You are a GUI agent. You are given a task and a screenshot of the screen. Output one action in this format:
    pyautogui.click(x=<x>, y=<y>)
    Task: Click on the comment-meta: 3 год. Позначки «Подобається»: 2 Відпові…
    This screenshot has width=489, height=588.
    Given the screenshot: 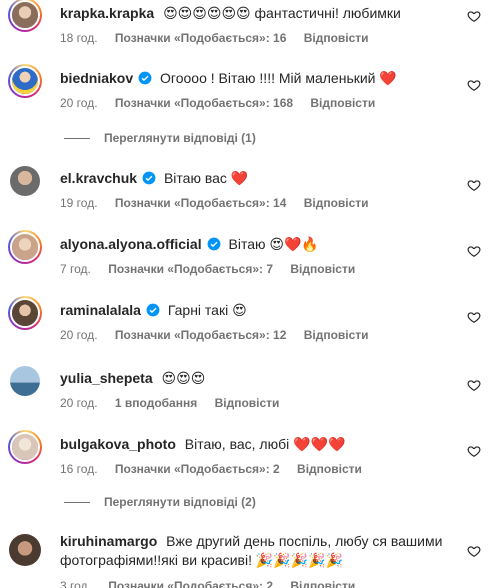 What is the action you would take?
    pyautogui.click(x=214, y=583)
    